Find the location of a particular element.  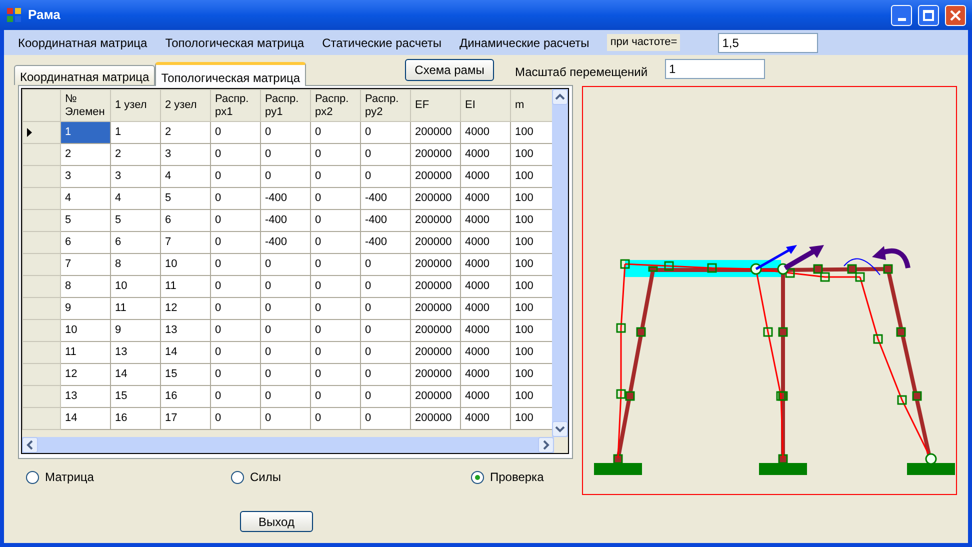

column-header: EF is located at coordinates (435, 106).